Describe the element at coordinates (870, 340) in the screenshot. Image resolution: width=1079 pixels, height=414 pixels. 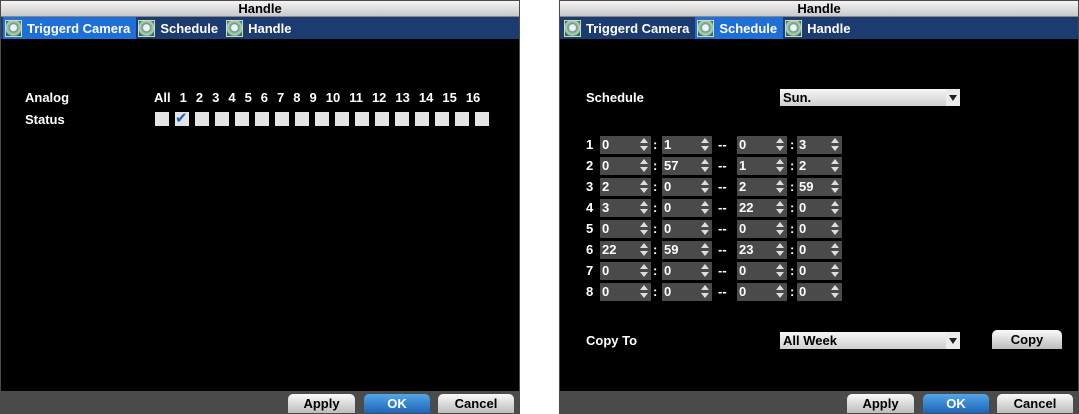
I see `copy-to-select: All Week` at that location.